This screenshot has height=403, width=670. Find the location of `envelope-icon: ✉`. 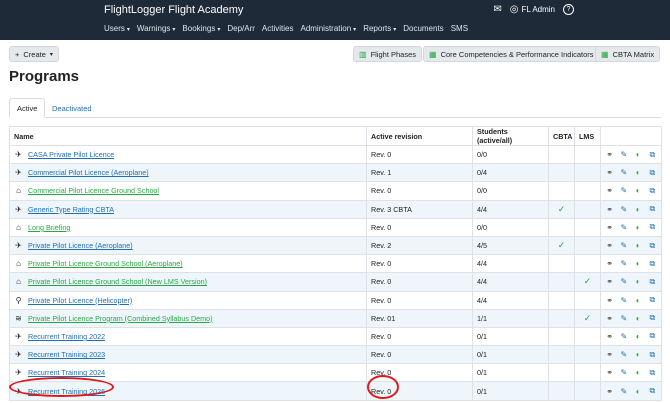

envelope-icon: ✉ is located at coordinates (497, 9).